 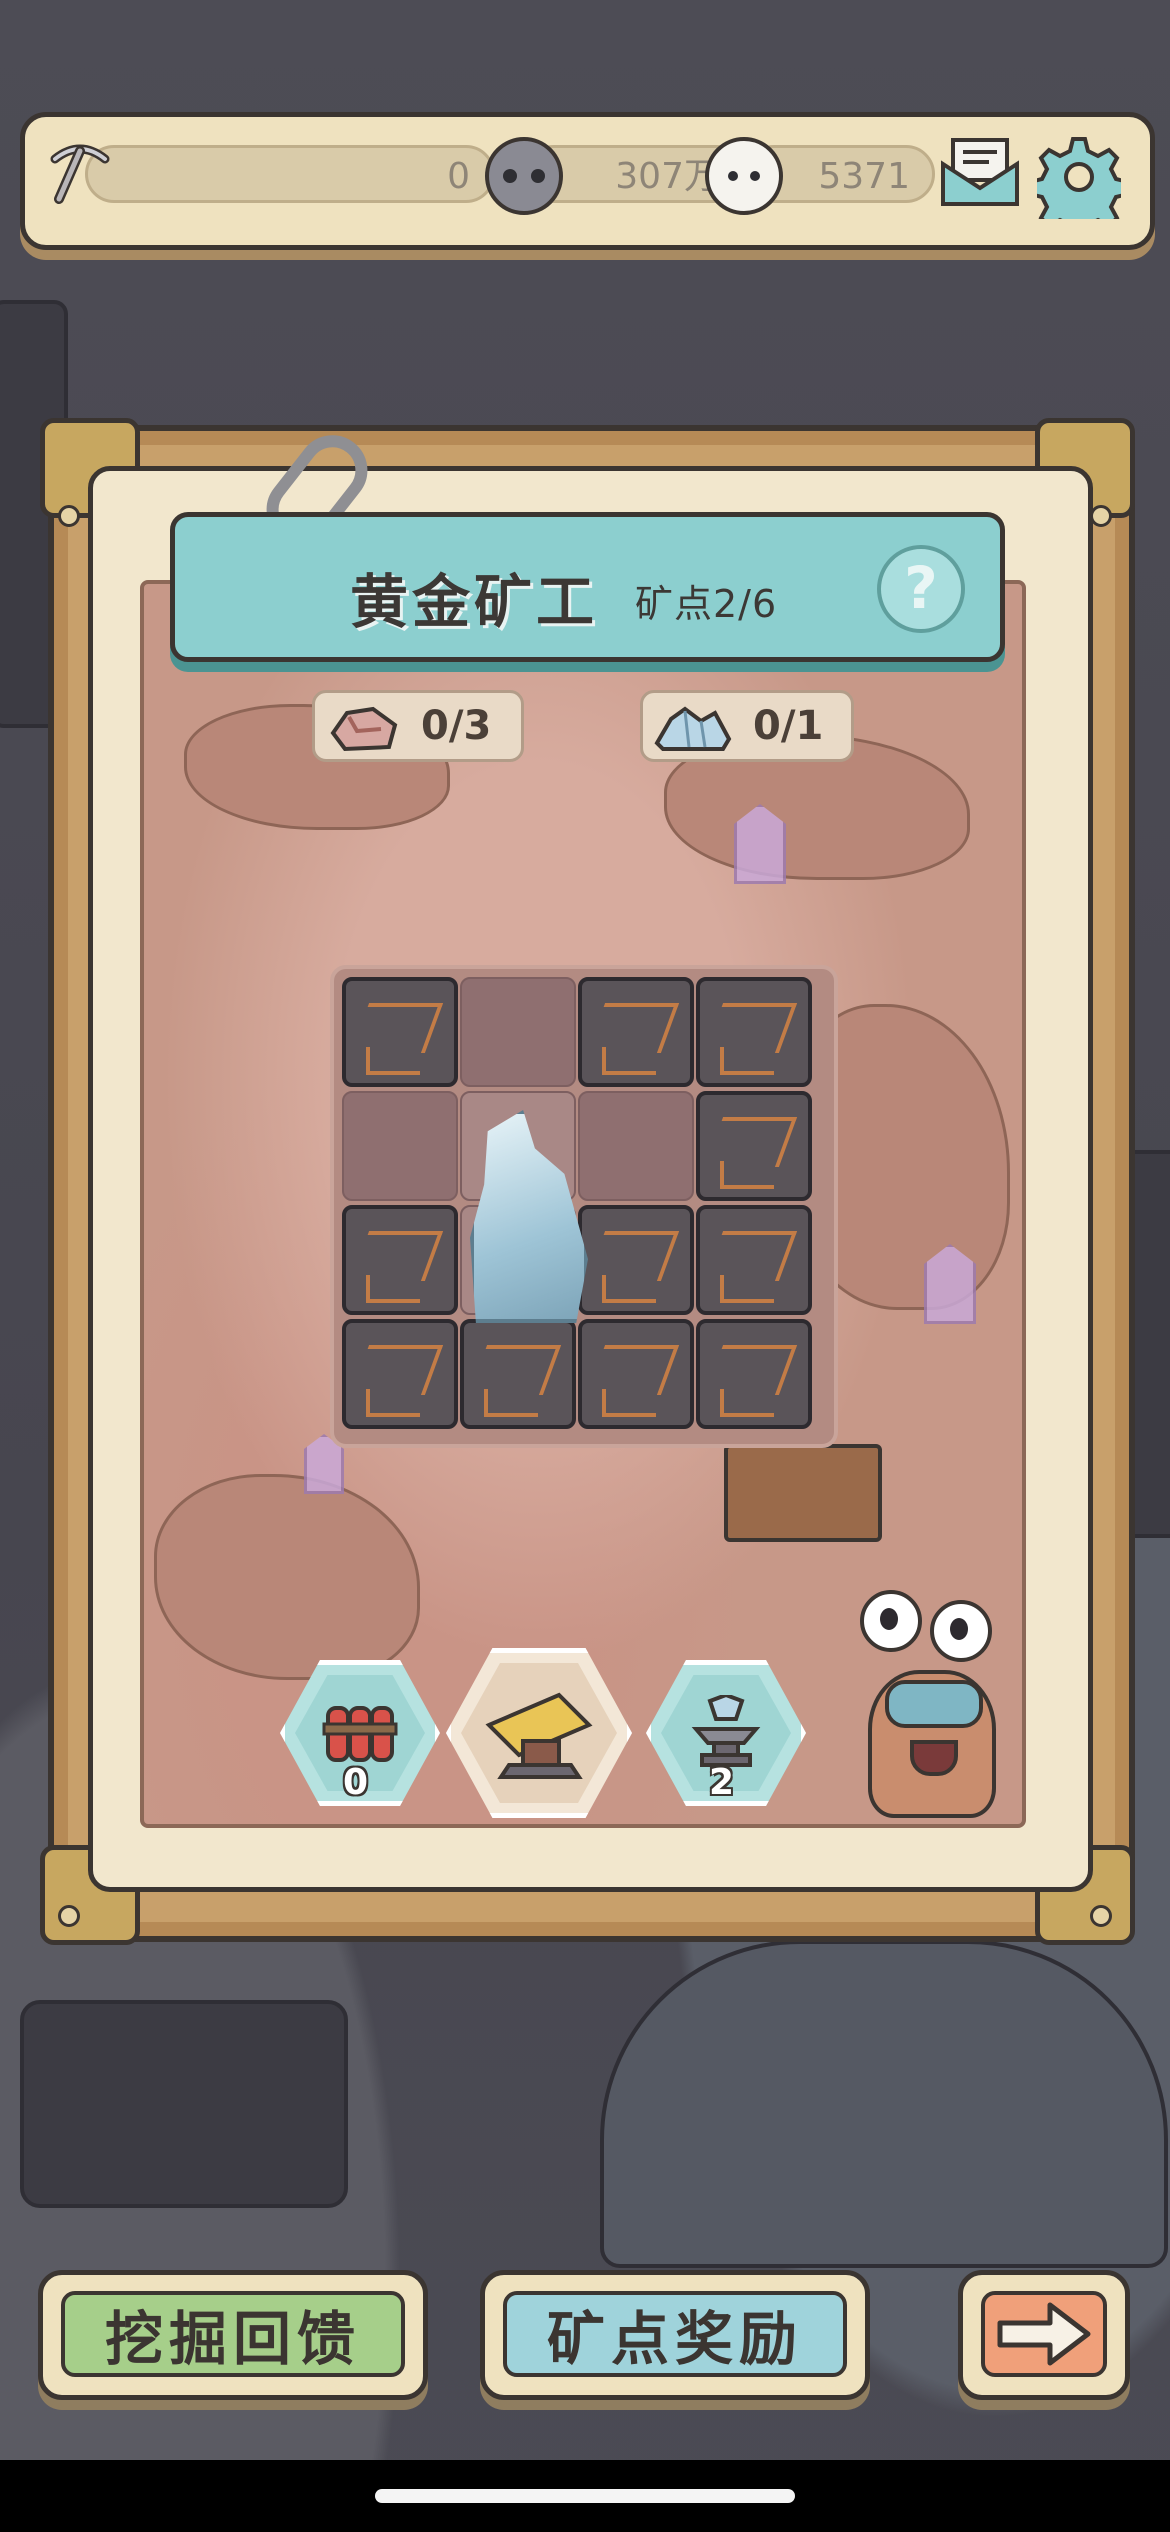 I want to click on mine-title: 黄金矿工, so click(x=474, y=602).